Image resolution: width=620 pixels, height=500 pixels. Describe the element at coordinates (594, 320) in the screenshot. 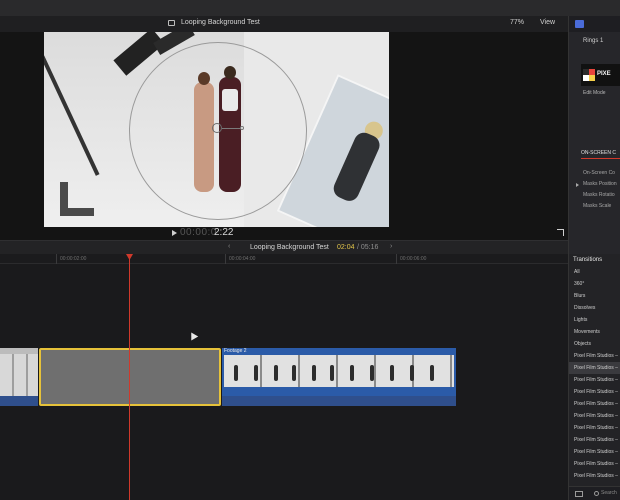

I see `category-item: Lights` at that location.